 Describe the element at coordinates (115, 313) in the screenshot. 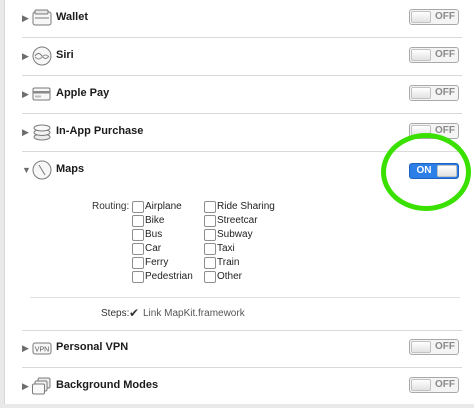

I see `steps-label: Steps:` at that location.